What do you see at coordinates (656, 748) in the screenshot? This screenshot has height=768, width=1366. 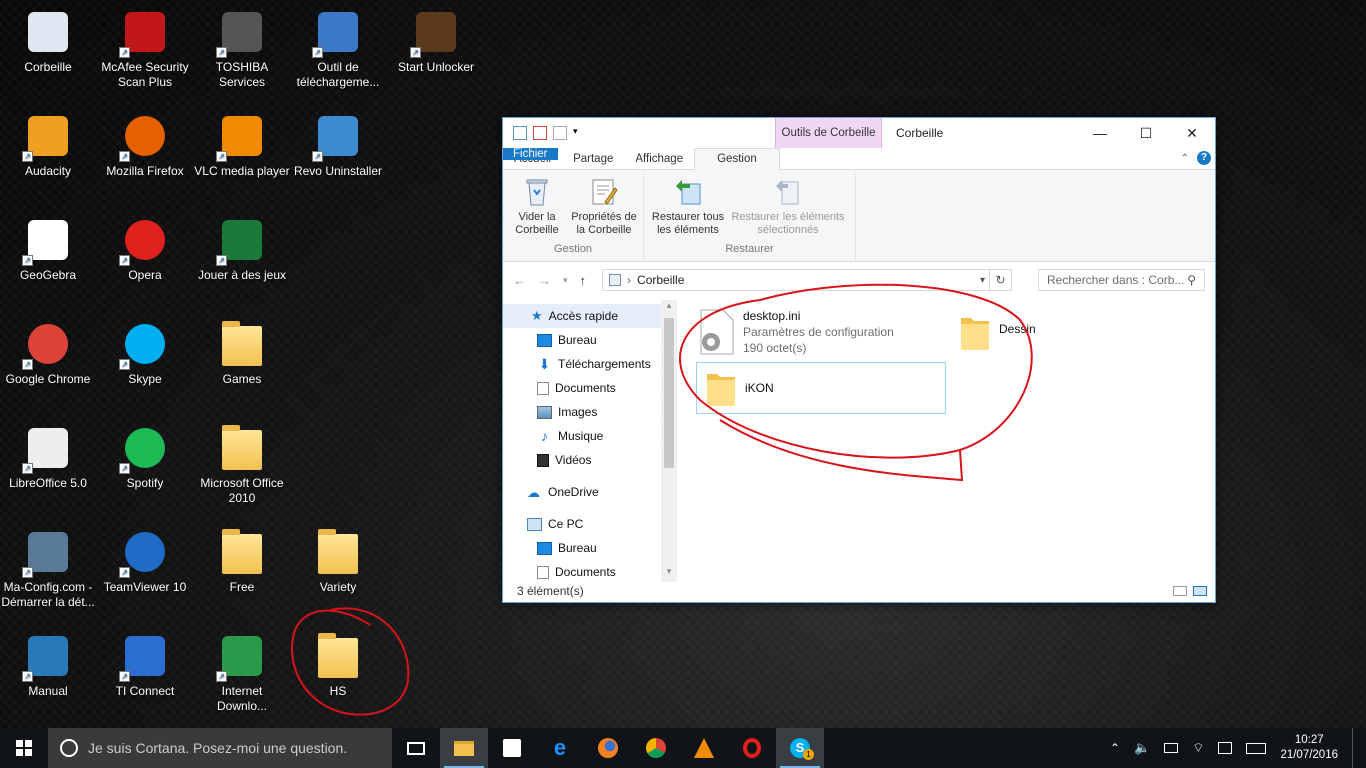 I see `taskbar-chrome` at bounding box center [656, 748].